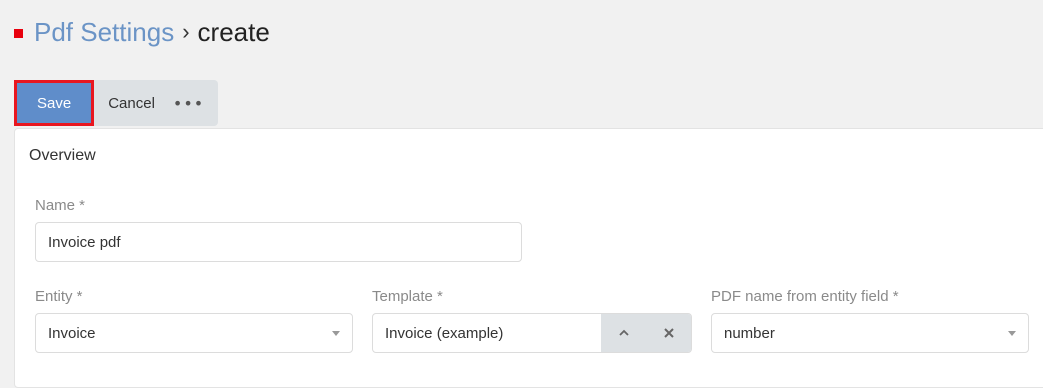 Image resolution: width=1043 pixels, height=388 pixels. I want to click on more-actions-button: •••, so click(192, 103).